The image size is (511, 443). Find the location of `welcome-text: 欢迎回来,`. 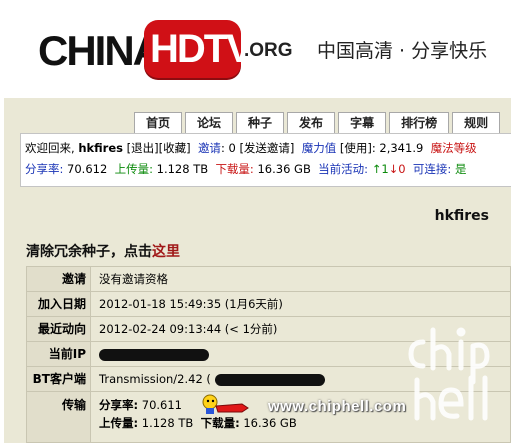

welcome-text: 欢迎回来, is located at coordinates (52, 148).